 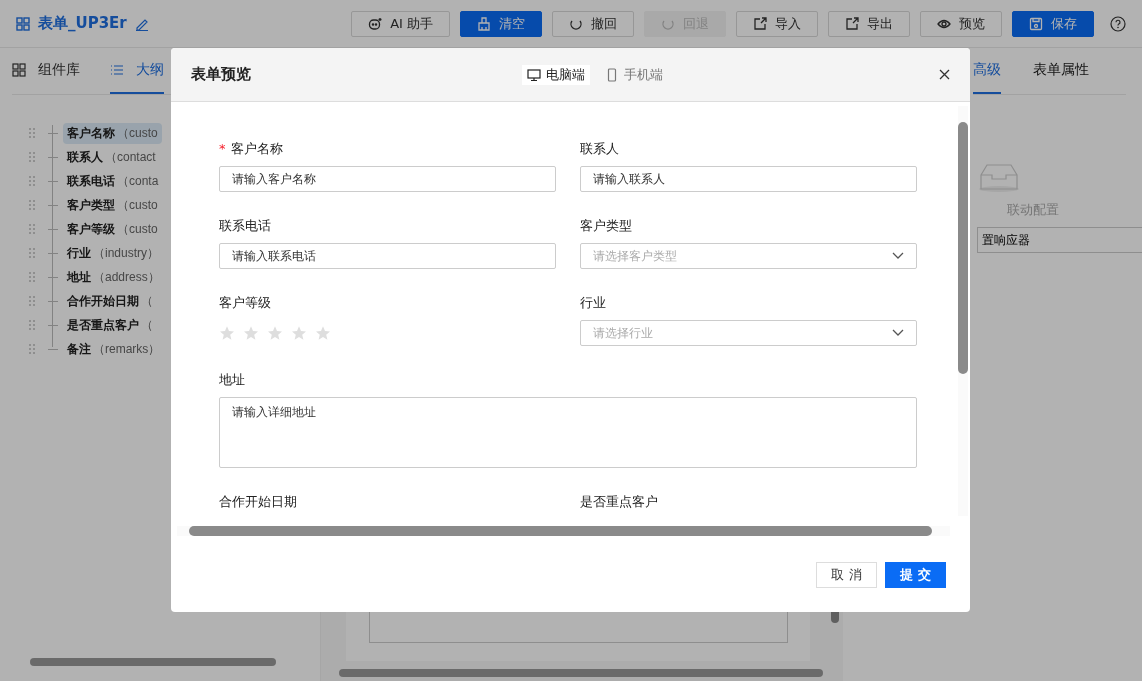 I want to click on textarea-field: 请输入详细地址, so click(x=568, y=432).